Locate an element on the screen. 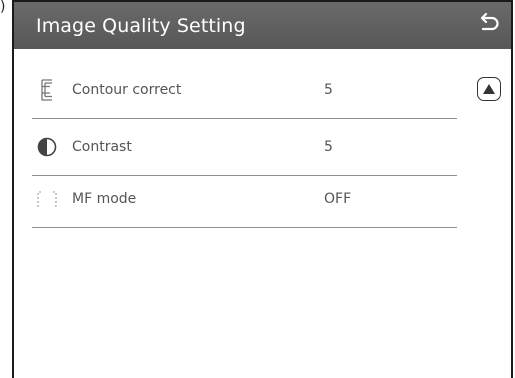  corner-mark: ) is located at coordinates (3, 7).